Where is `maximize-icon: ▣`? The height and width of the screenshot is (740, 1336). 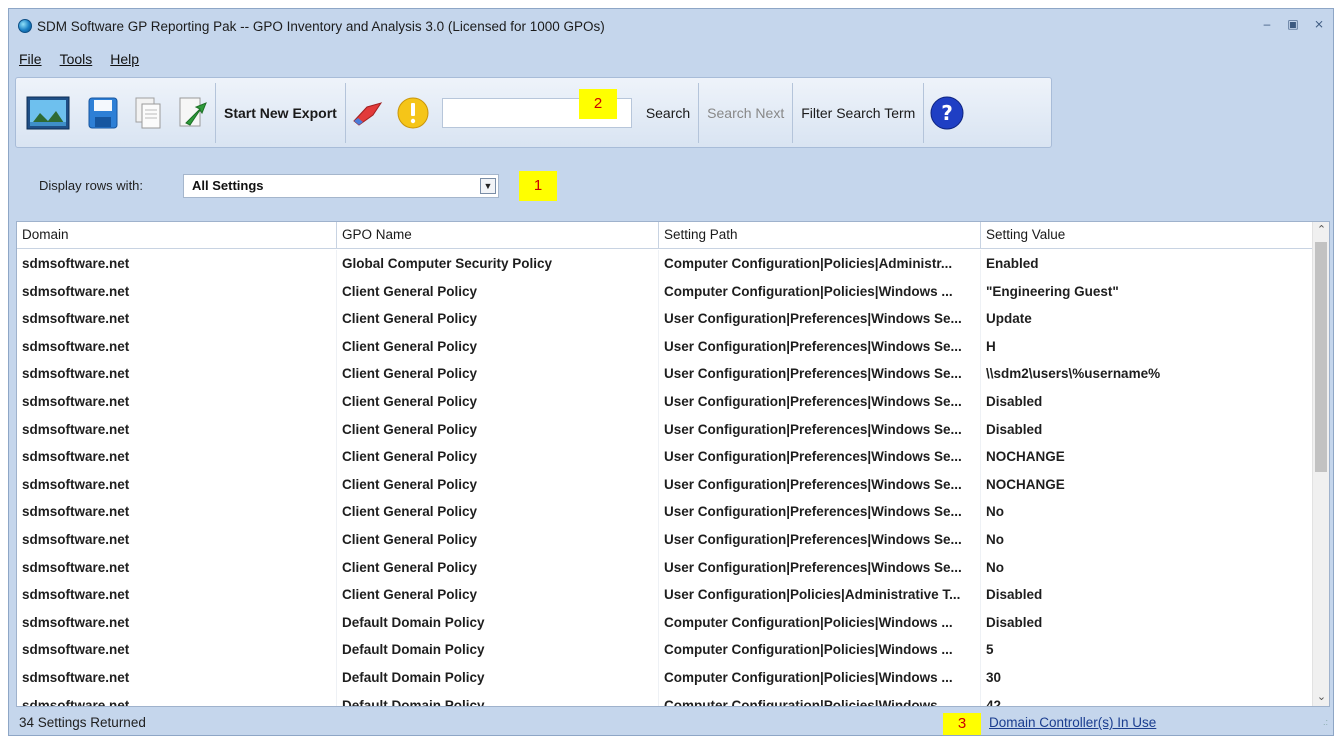
maximize-icon: ▣ is located at coordinates (1293, 24).